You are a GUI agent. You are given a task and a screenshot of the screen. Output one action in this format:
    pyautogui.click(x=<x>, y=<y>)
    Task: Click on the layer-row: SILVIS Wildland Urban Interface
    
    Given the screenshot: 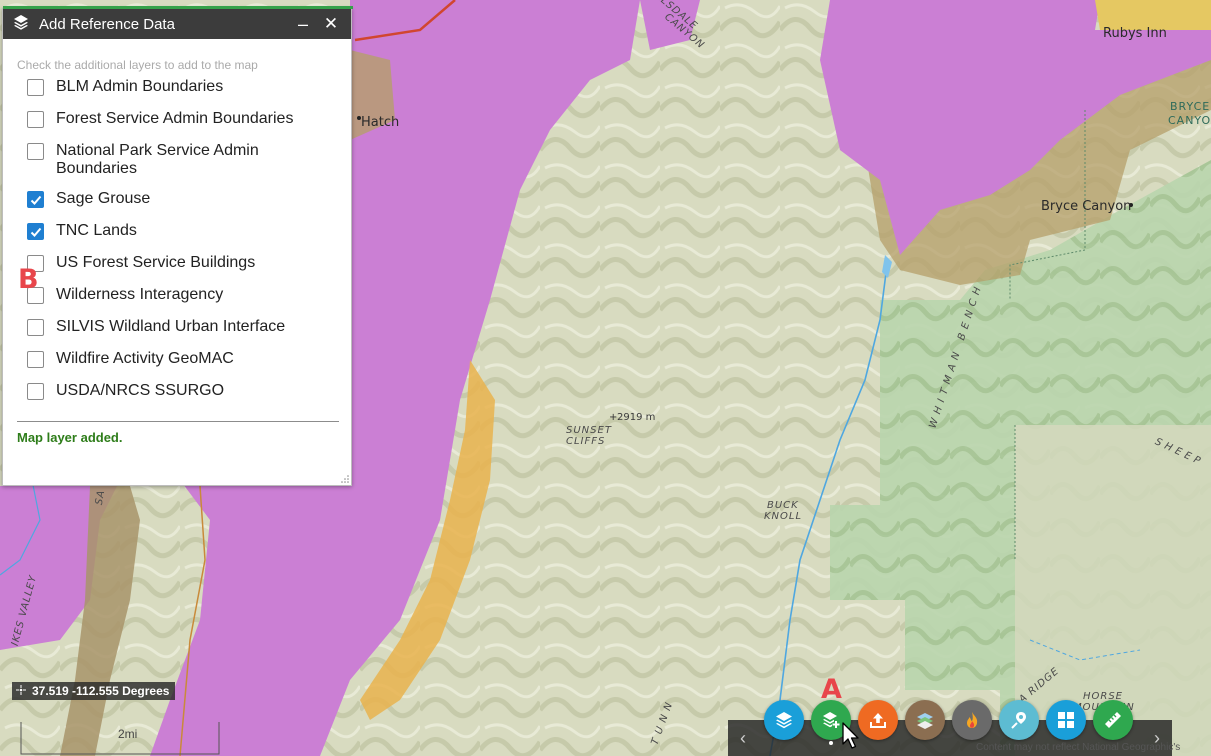 What is the action you would take?
    pyautogui.click(x=177, y=334)
    